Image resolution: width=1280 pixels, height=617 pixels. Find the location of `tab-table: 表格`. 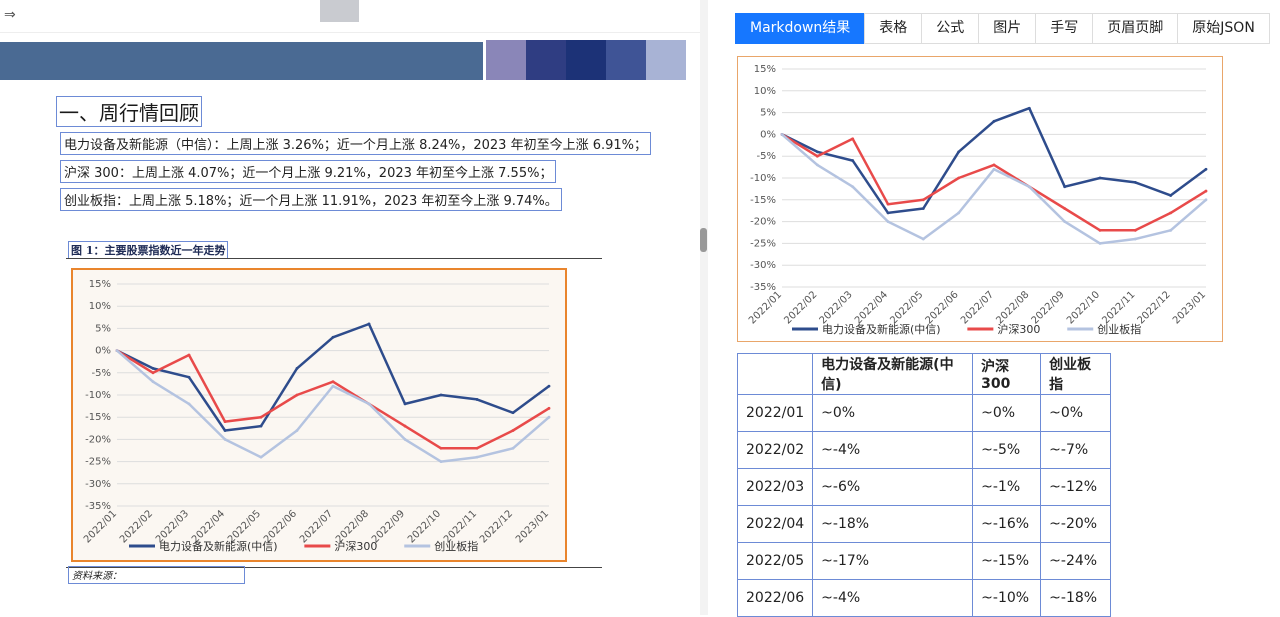

tab-table: 表格 is located at coordinates (893, 28).